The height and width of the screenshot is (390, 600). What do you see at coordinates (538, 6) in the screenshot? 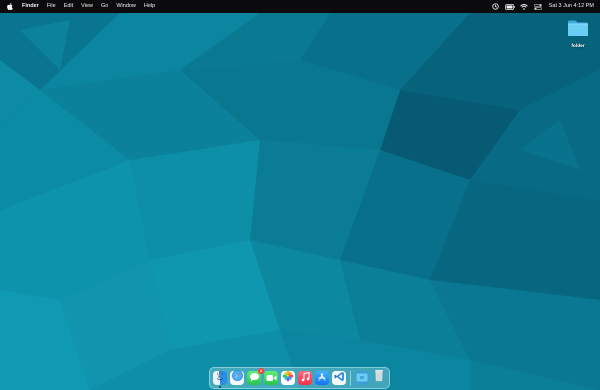
I see `control-center-icon` at bounding box center [538, 6].